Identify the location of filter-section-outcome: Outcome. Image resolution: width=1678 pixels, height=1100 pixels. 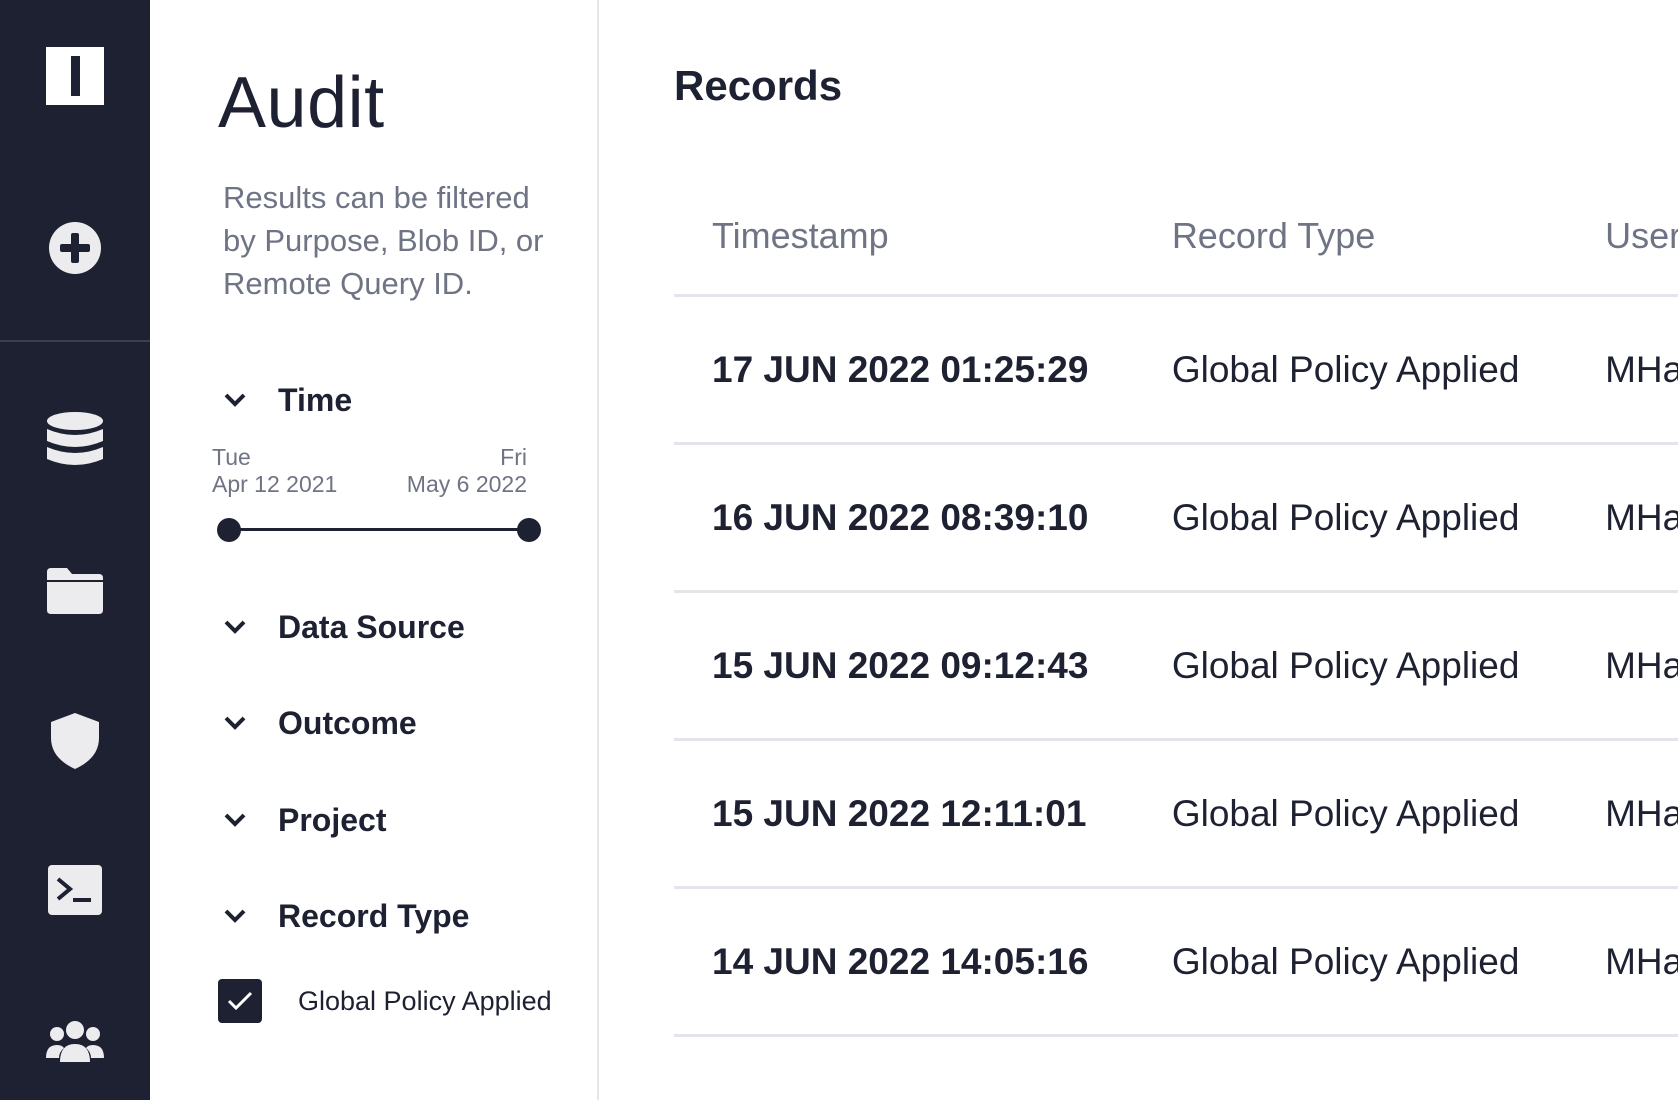
(317, 723).